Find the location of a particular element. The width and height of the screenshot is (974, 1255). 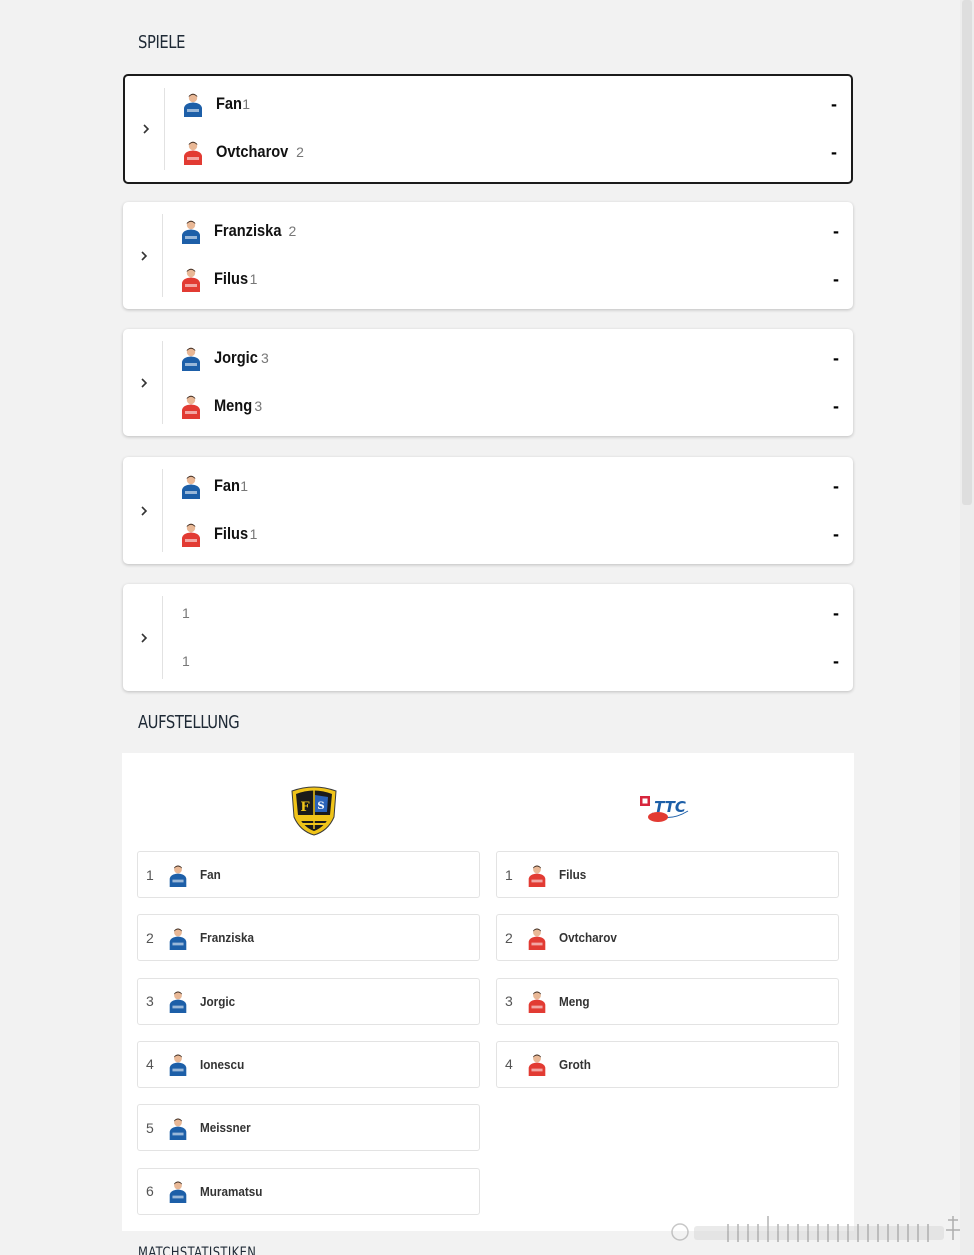

away-lineup-entry: 3 Meng is located at coordinates (667, 1001).